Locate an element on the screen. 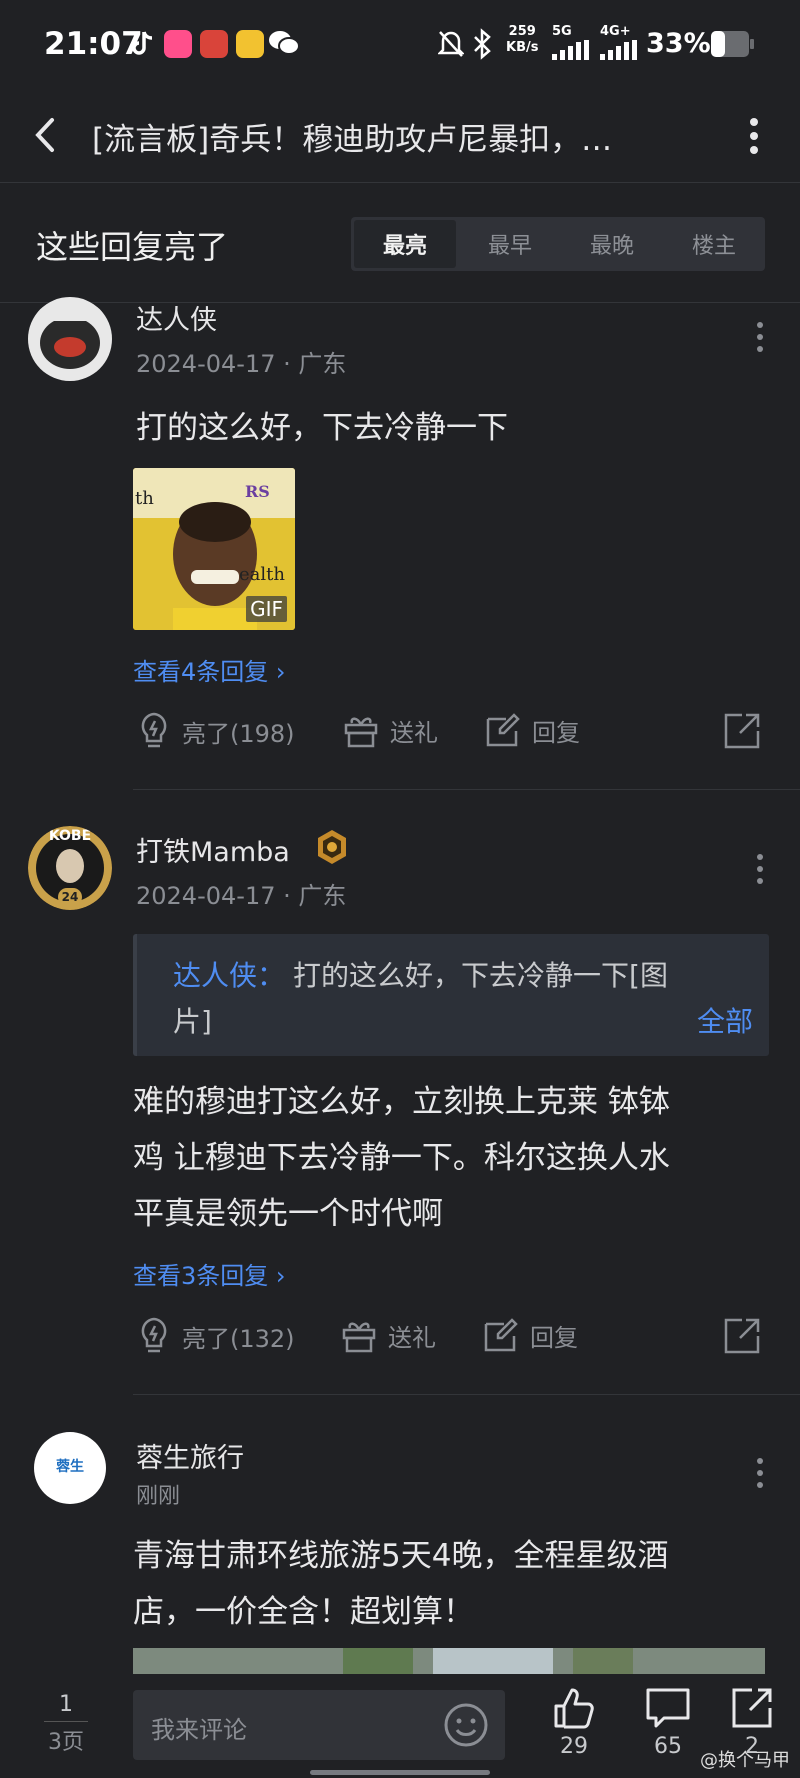 The image size is (800, 1778). avatar-text: 蓉生 is located at coordinates (70, 1467).